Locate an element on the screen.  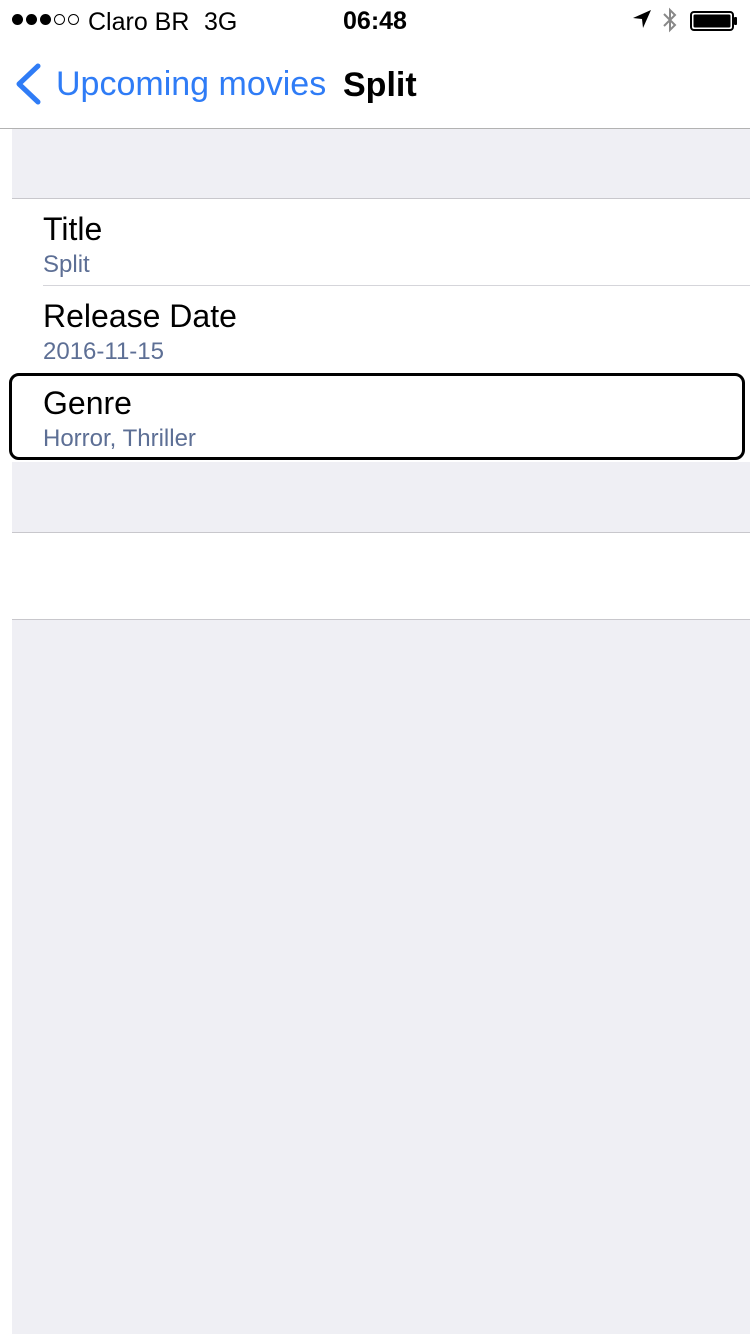
back-button: Upcoming movies is located at coordinates (170, 84).